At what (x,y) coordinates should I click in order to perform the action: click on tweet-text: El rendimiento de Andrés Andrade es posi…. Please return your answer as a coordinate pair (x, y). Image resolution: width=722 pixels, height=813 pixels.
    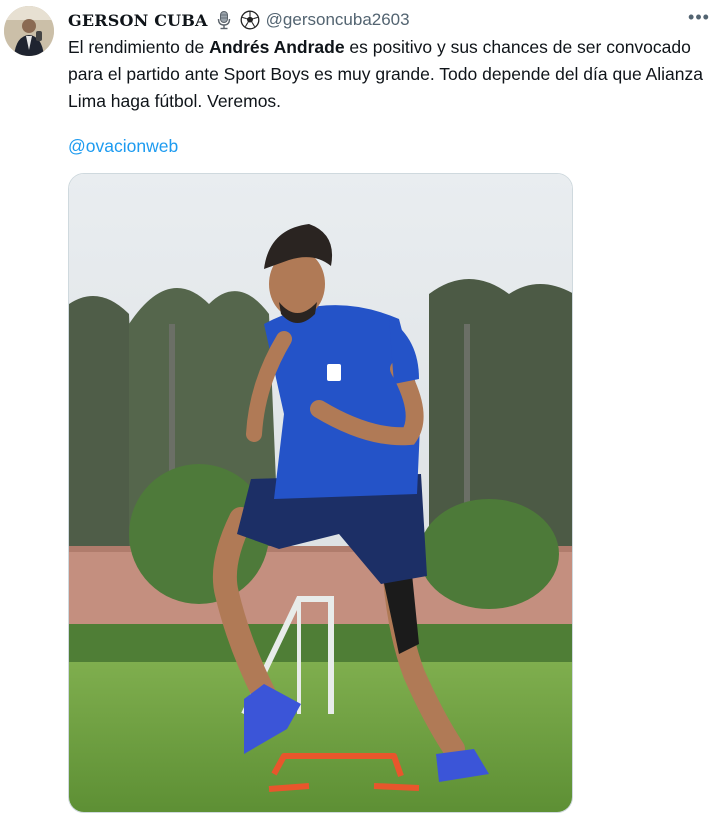
    Looking at the image, I should click on (388, 74).